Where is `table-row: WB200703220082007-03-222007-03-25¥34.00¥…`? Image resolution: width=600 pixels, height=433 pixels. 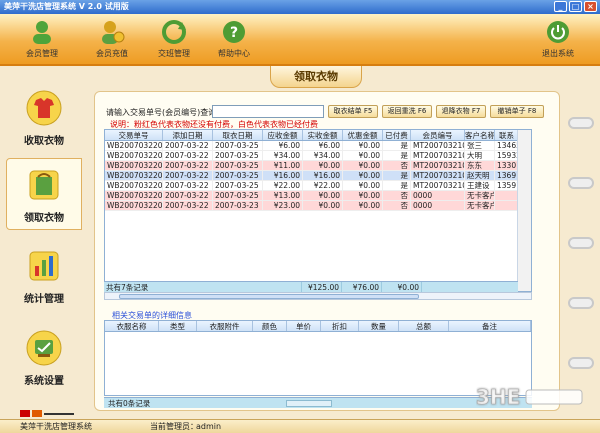 table-row: WB200703220082007-03-222007-03-25¥34.00¥… is located at coordinates (318, 156).